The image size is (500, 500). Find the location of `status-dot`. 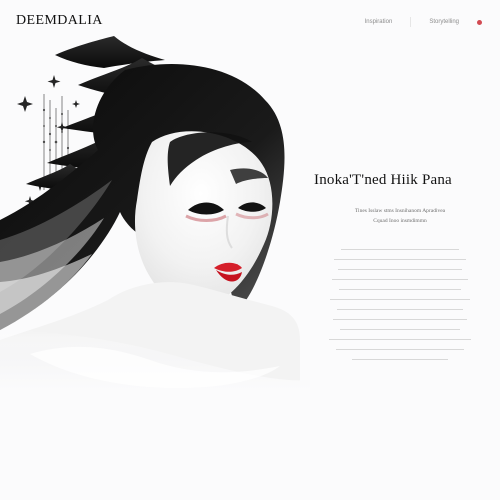

status-dot is located at coordinates (479, 22).